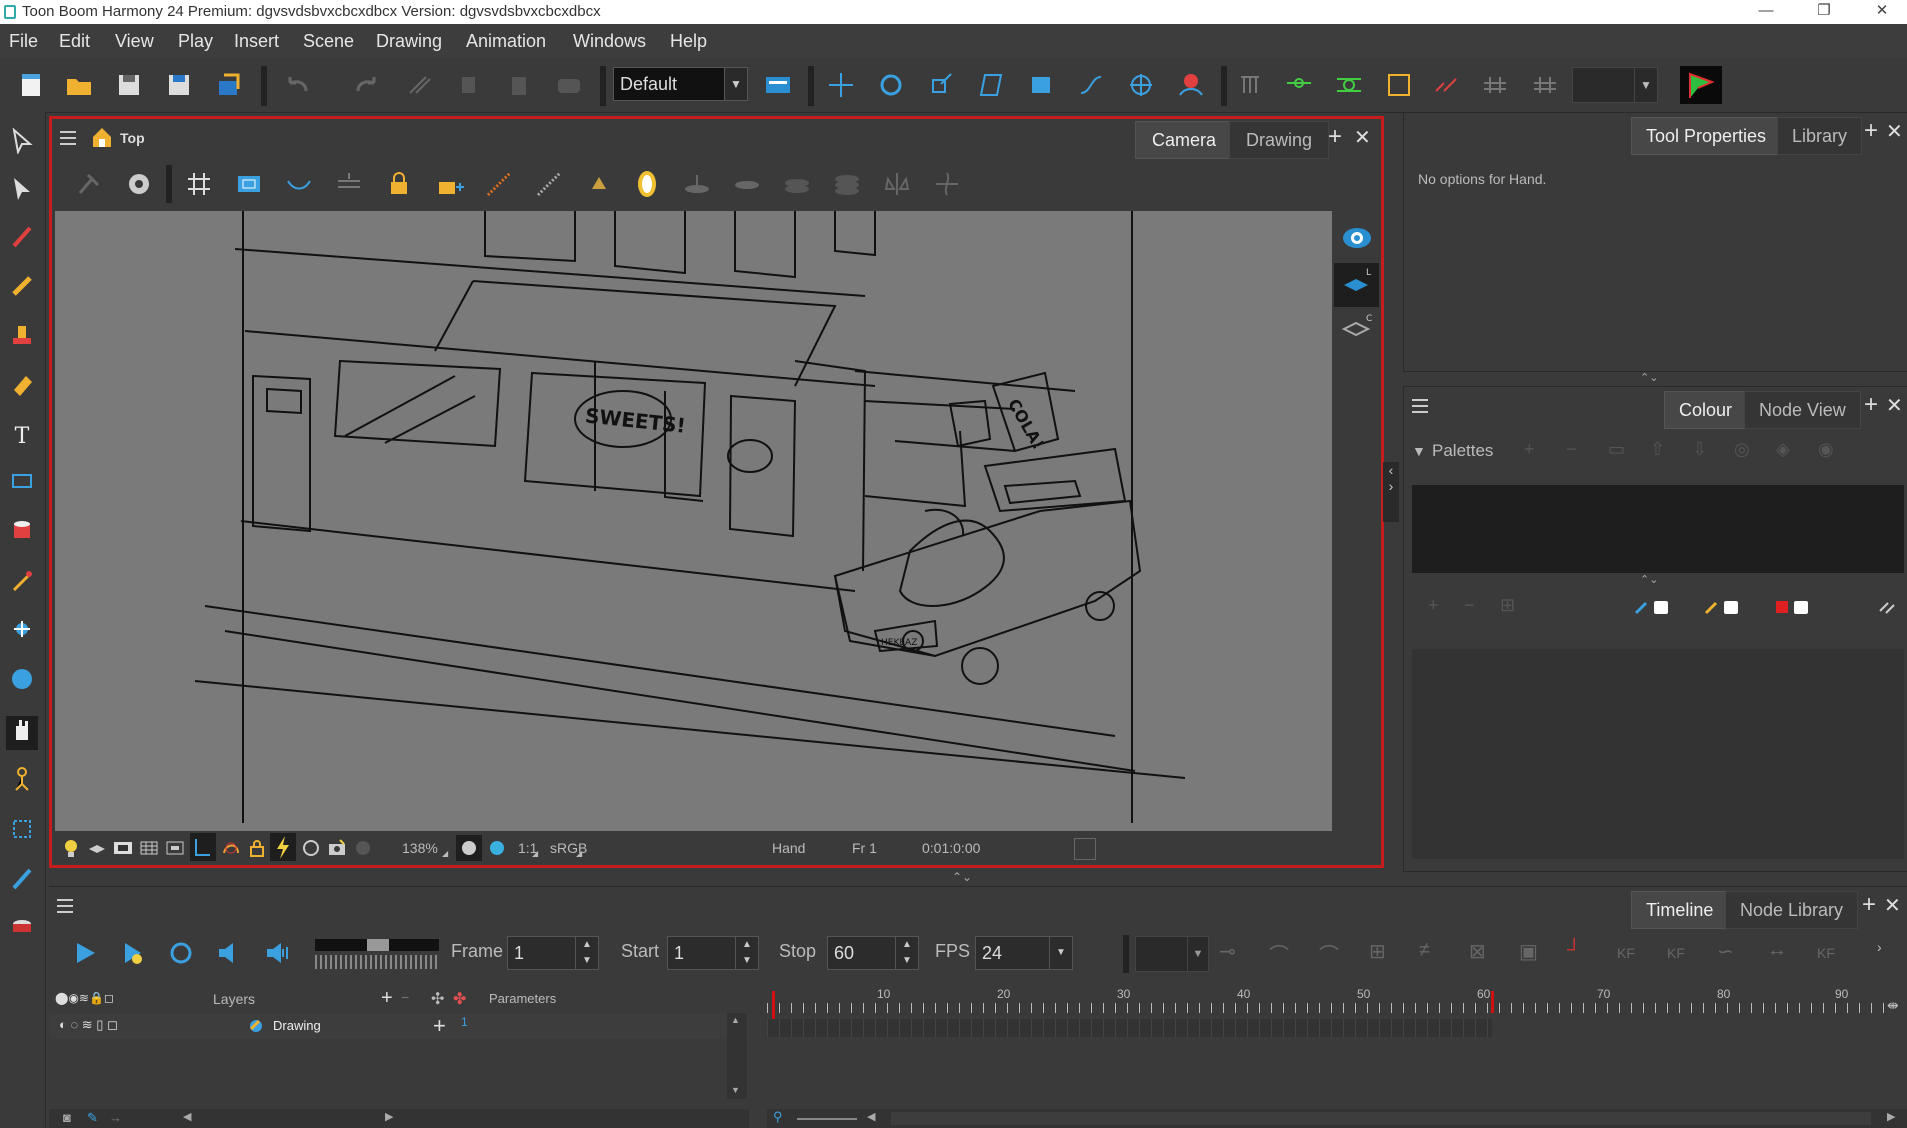  What do you see at coordinates (22, 783) in the screenshot?
I see `animate-tool-icon` at bounding box center [22, 783].